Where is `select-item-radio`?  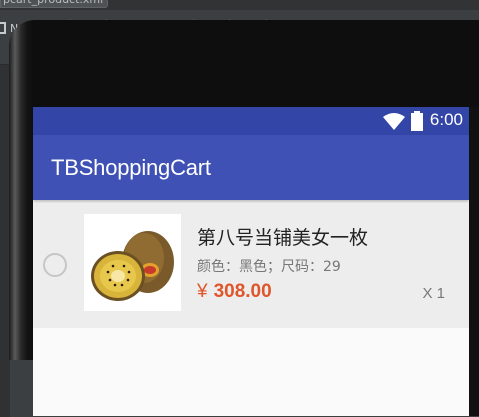
select-item-radio is located at coordinates (55, 265).